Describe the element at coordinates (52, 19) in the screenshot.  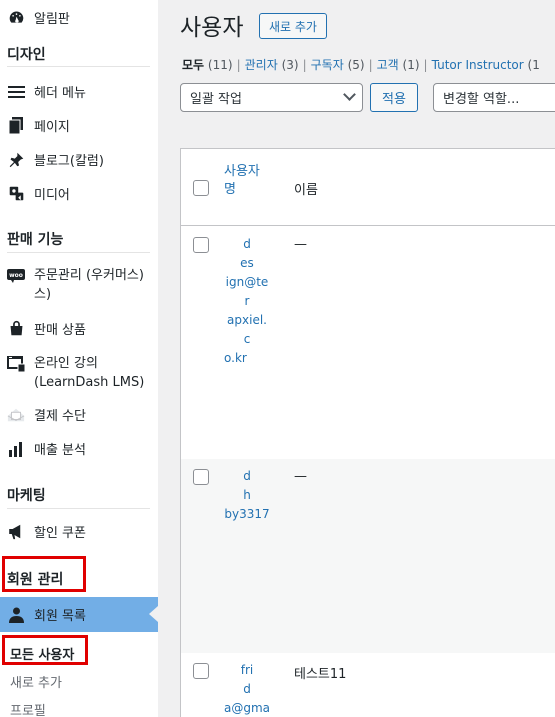
I see `sidebar-item-label: 알림판` at that location.